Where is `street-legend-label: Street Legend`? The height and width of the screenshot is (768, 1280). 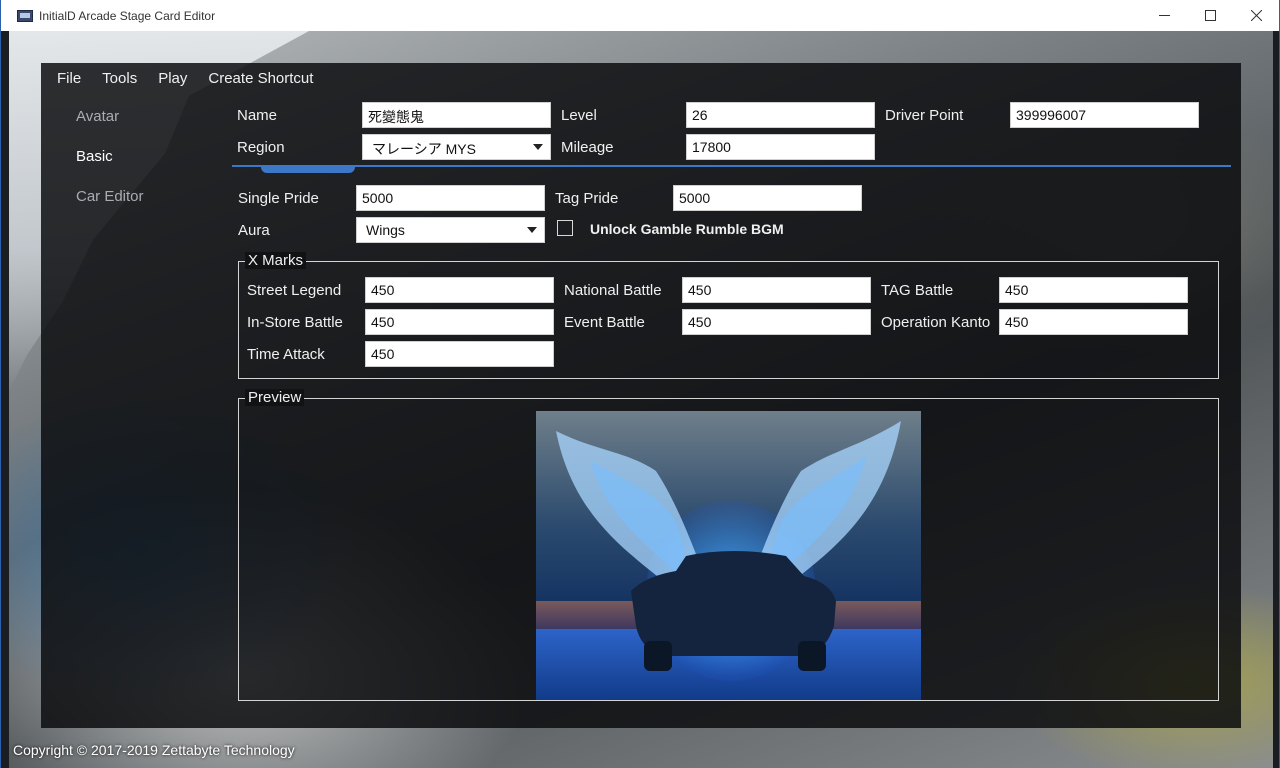
street-legend-label: Street Legend is located at coordinates (294, 290).